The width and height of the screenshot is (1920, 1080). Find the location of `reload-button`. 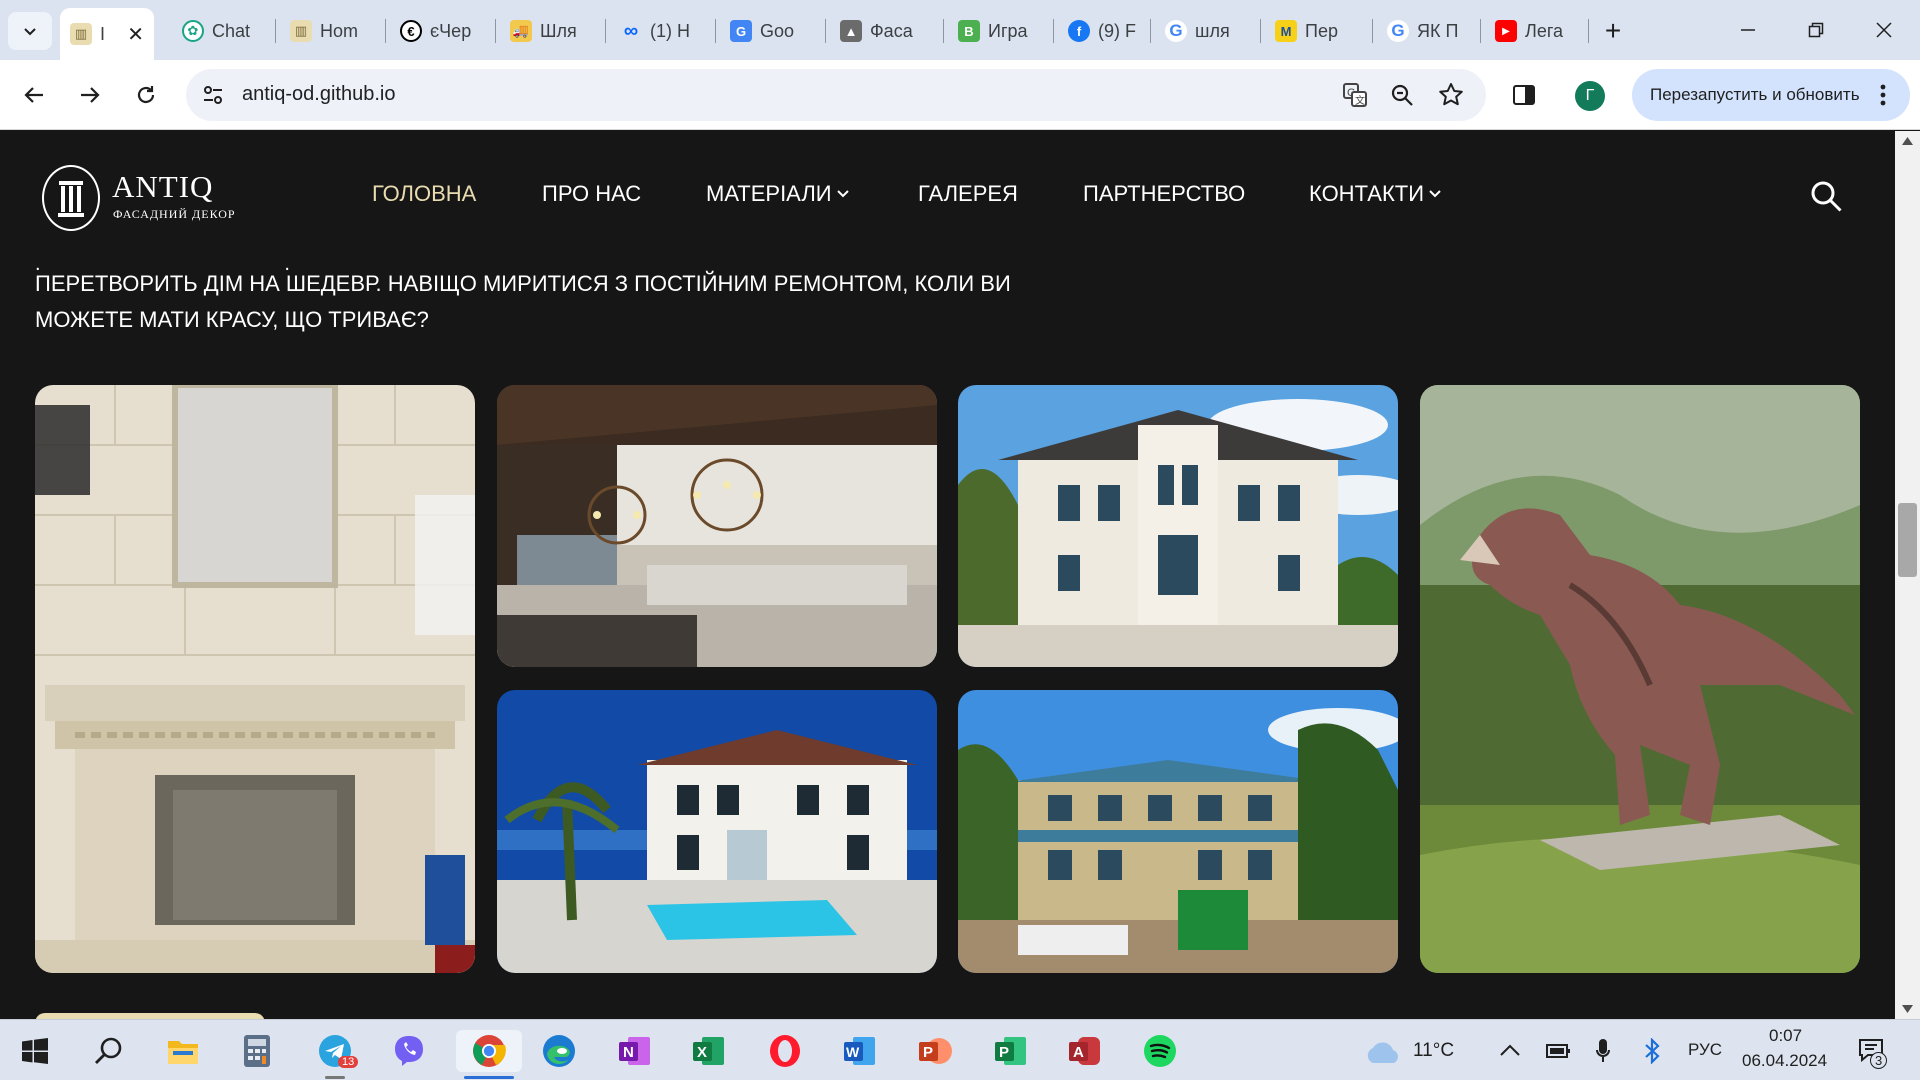

reload-button is located at coordinates (146, 95).